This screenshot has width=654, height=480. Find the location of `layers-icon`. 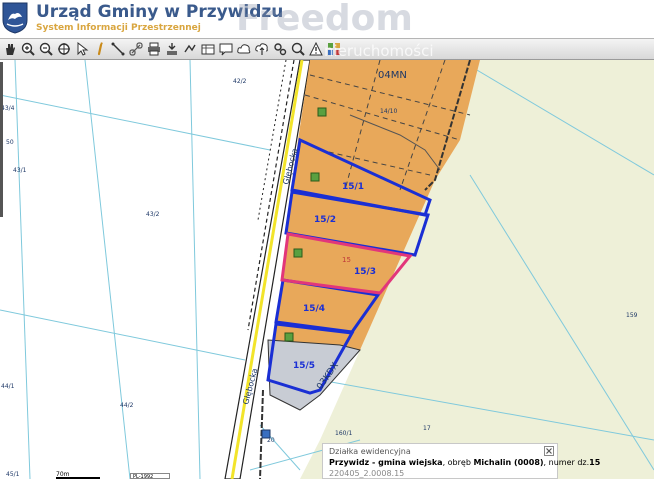

layers-icon is located at coordinates (208, 49).